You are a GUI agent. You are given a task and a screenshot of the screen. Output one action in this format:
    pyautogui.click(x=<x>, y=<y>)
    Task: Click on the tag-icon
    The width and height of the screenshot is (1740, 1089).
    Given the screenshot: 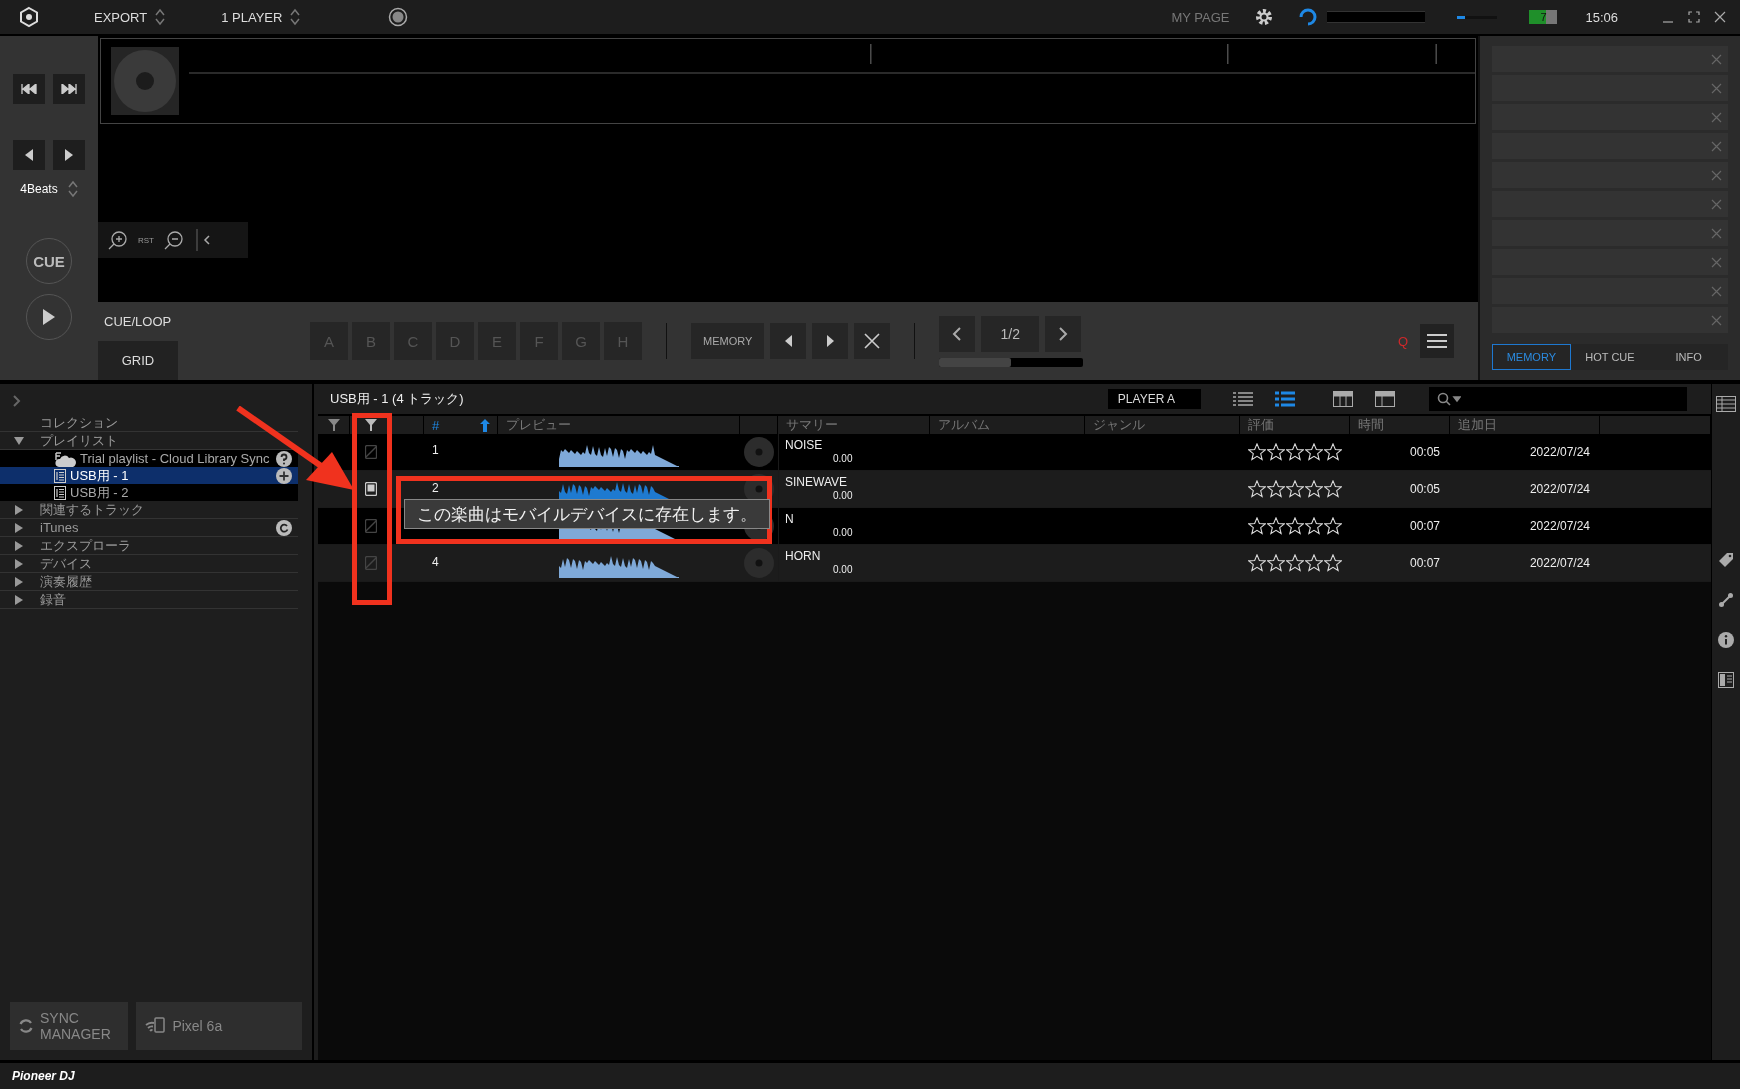 What is the action you would take?
    pyautogui.click(x=1726, y=560)
    